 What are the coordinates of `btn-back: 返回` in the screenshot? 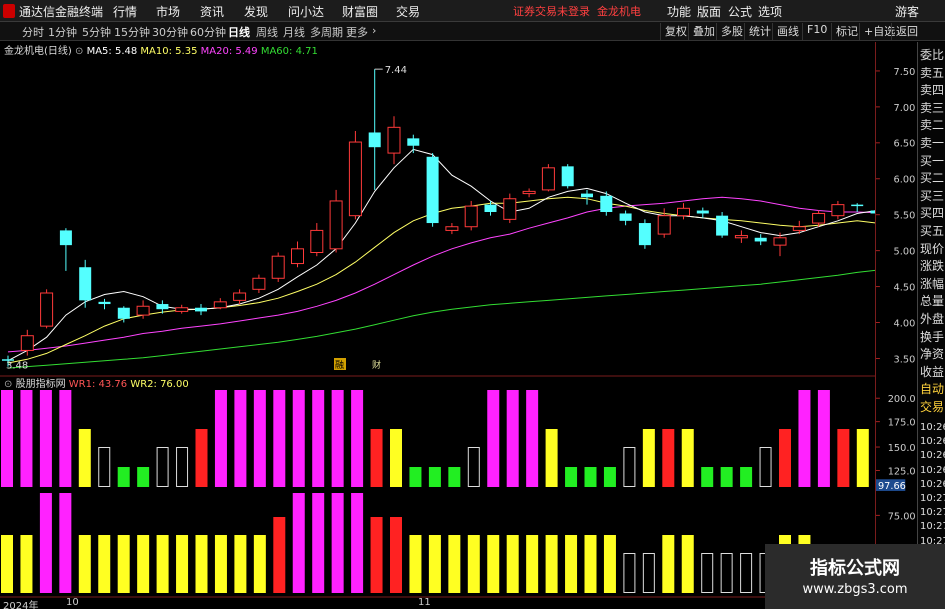 It's located at (904, 31).